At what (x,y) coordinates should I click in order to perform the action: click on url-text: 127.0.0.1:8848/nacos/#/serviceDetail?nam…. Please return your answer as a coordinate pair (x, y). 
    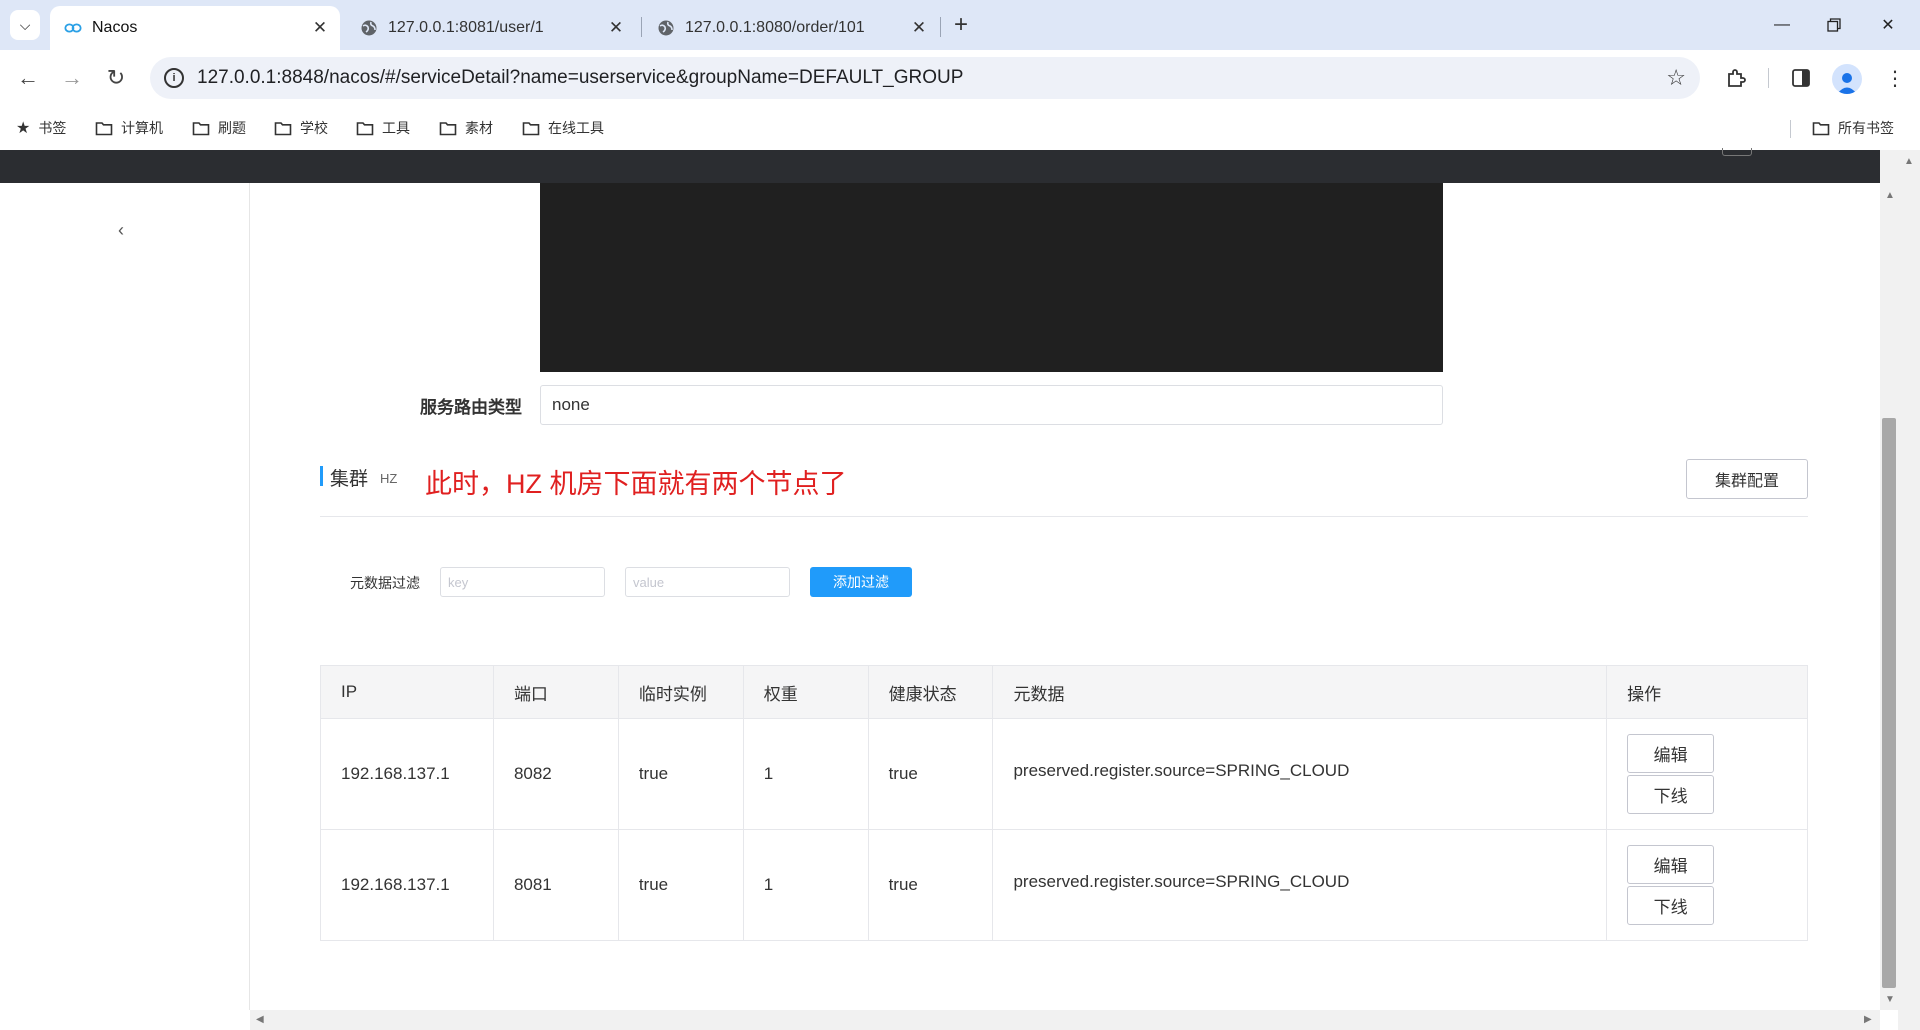
    Looking at the image, I should click on (580, 78).